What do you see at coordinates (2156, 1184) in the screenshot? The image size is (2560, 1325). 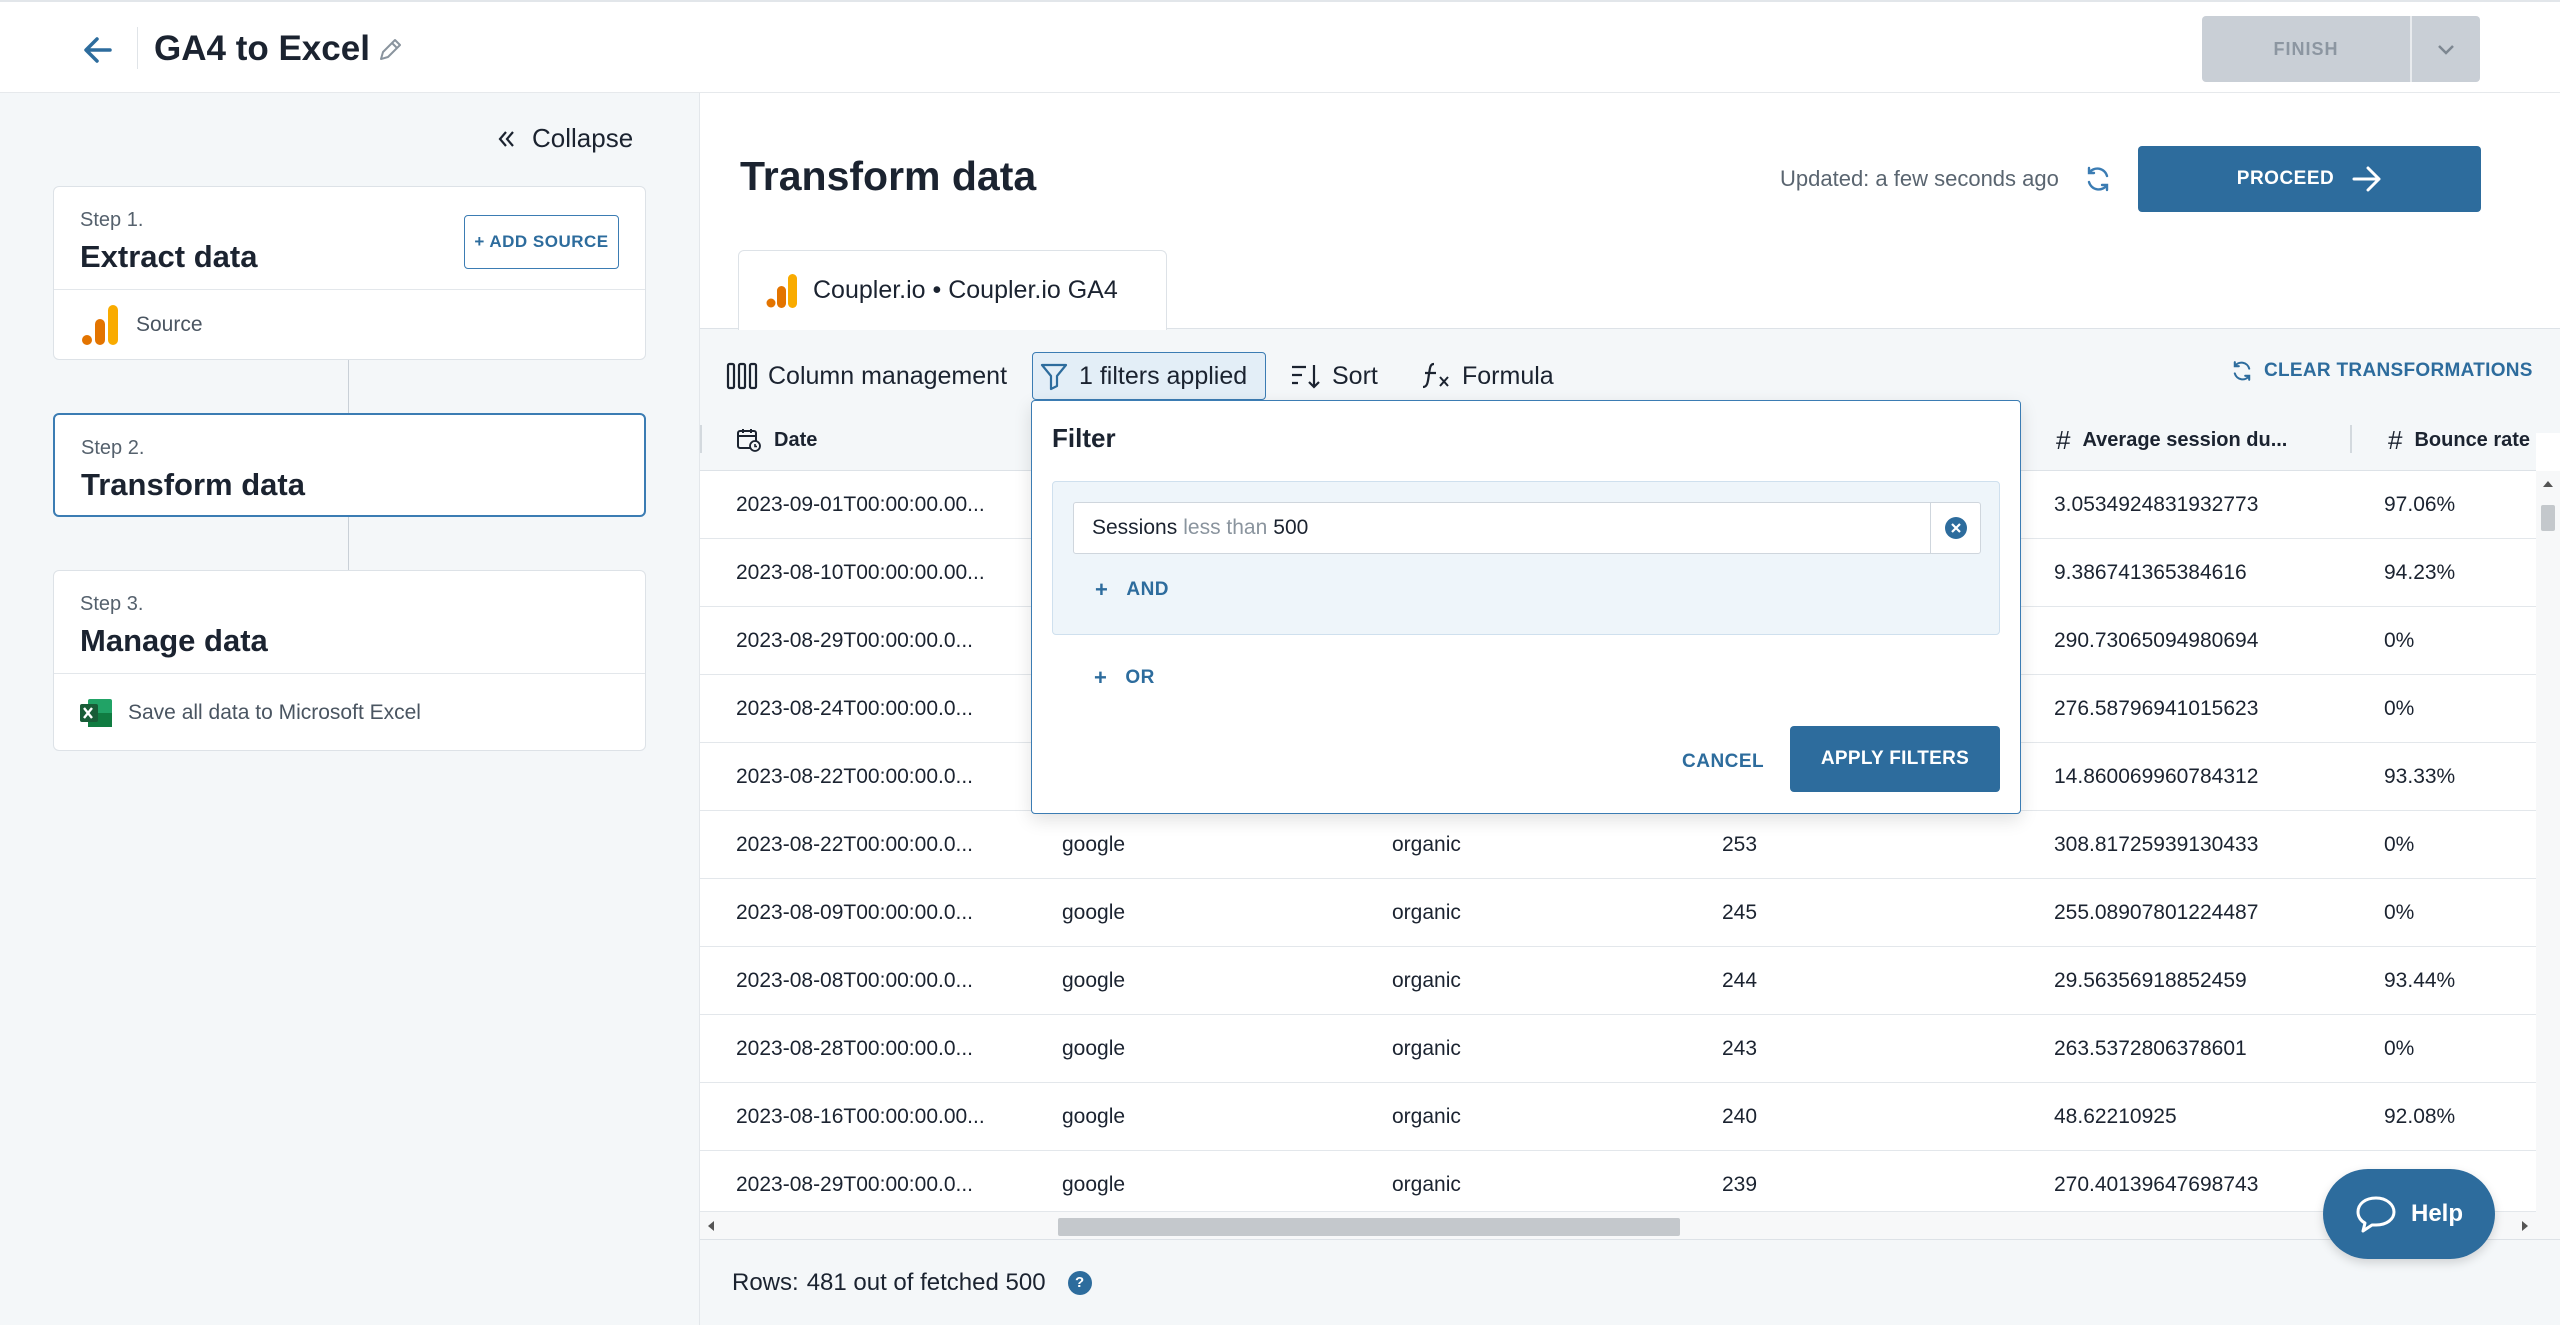 I see `table-cell: 270.40139647698743` at bounding box center [2156, 1184].